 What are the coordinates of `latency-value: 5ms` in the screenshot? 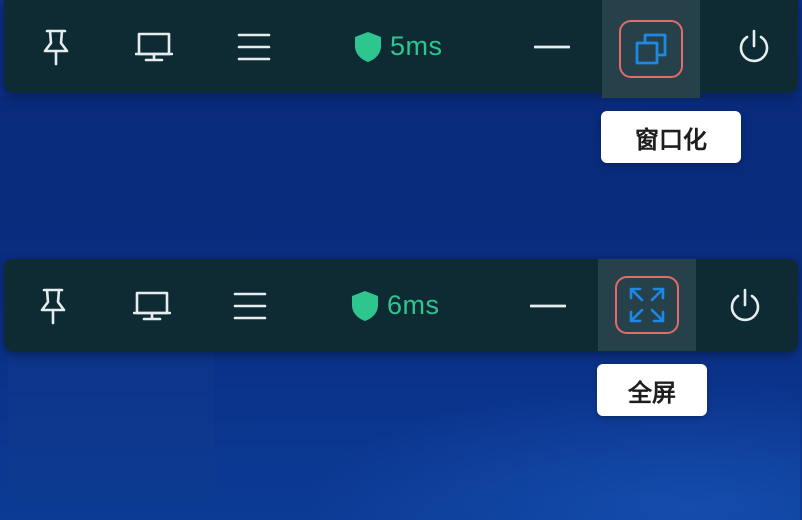 It's located at (416, 46).